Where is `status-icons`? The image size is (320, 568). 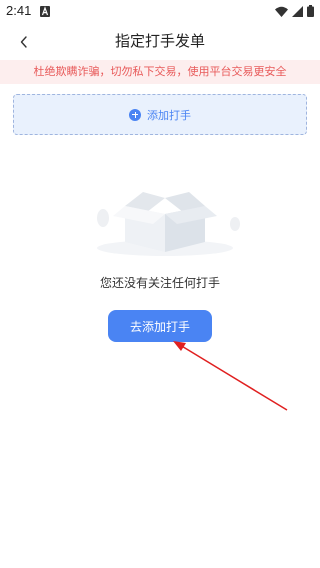 status-icons is located at coordinates (294, 11).